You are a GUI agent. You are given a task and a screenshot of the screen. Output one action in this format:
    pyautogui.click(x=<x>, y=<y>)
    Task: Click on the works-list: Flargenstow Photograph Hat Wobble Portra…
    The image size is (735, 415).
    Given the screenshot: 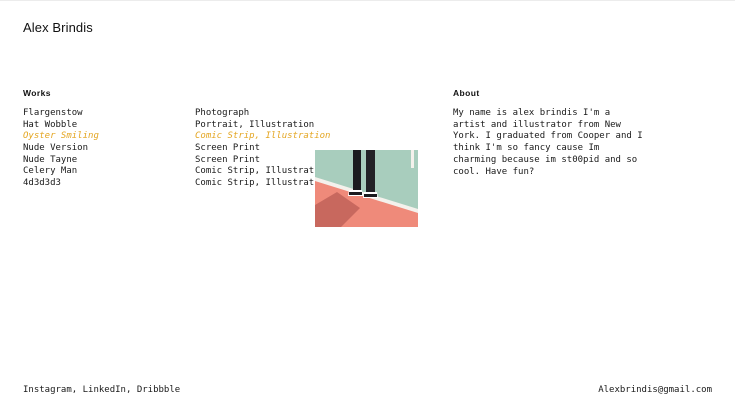 What is the action you would take?
    pyautogui.click(x=176, y=149)
    